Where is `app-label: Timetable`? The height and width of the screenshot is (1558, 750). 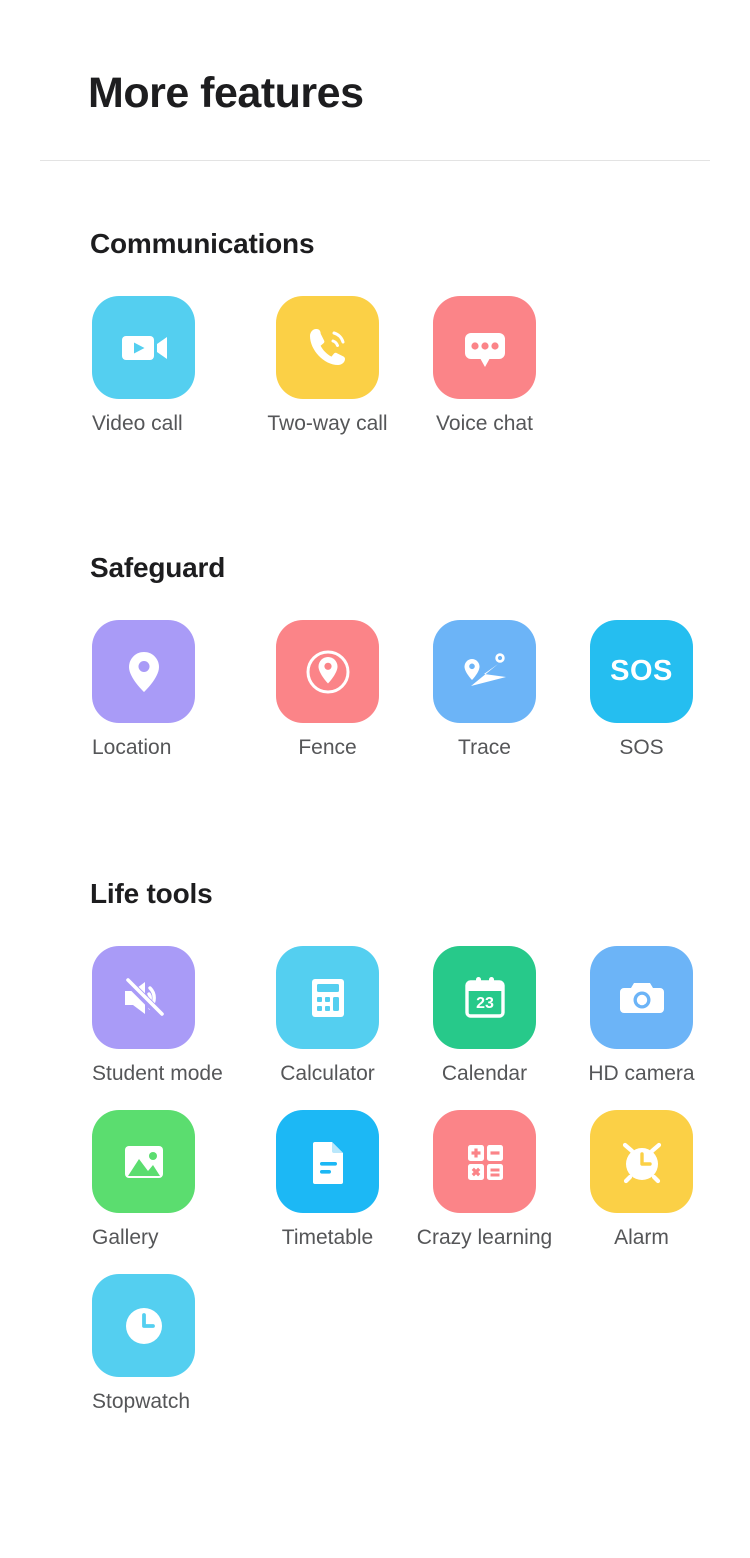
app-label: Timetable is located at coordinates (327, 1237).